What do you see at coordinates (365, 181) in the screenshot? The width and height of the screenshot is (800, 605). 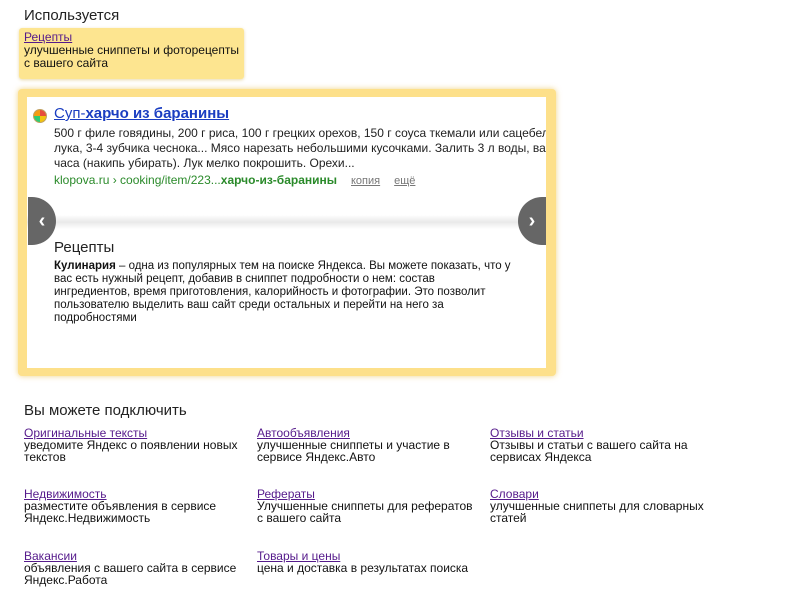 I see `copy-link: копия` at bounding box center [365, 181].